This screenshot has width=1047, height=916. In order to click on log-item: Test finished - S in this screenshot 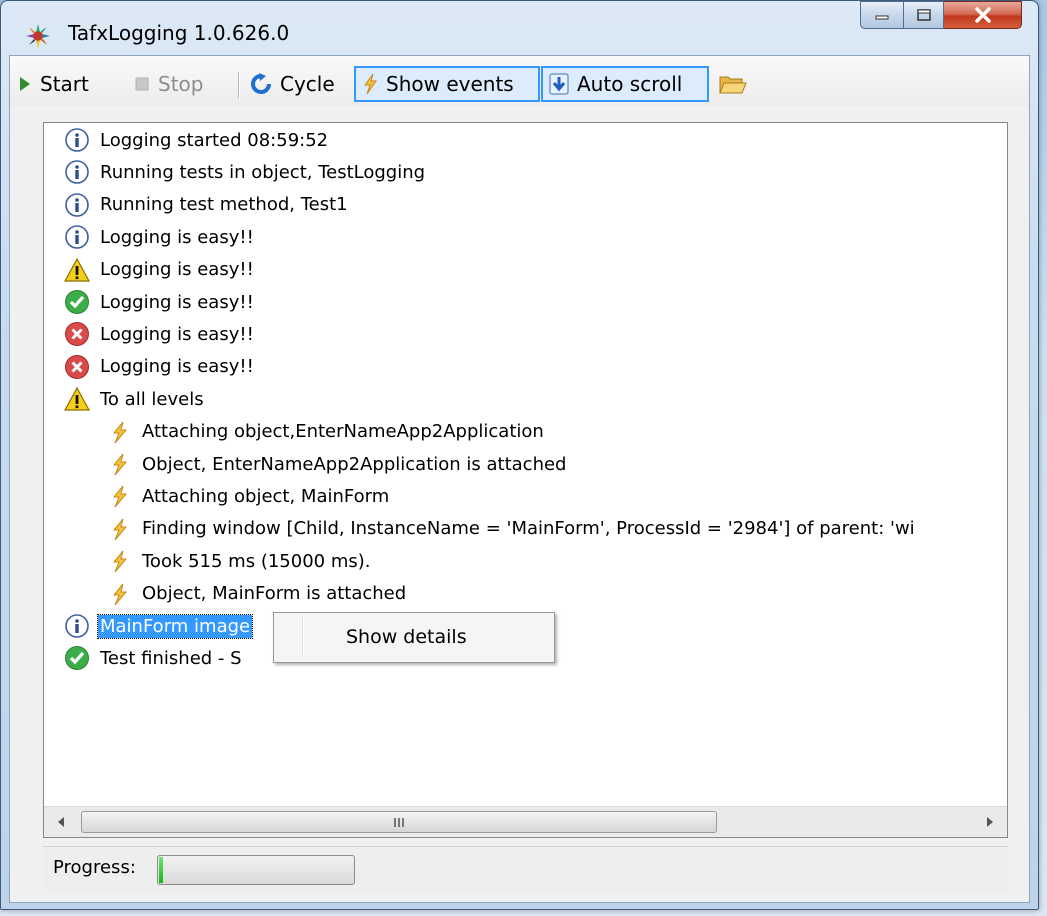, I will do `click(154, 658)`.